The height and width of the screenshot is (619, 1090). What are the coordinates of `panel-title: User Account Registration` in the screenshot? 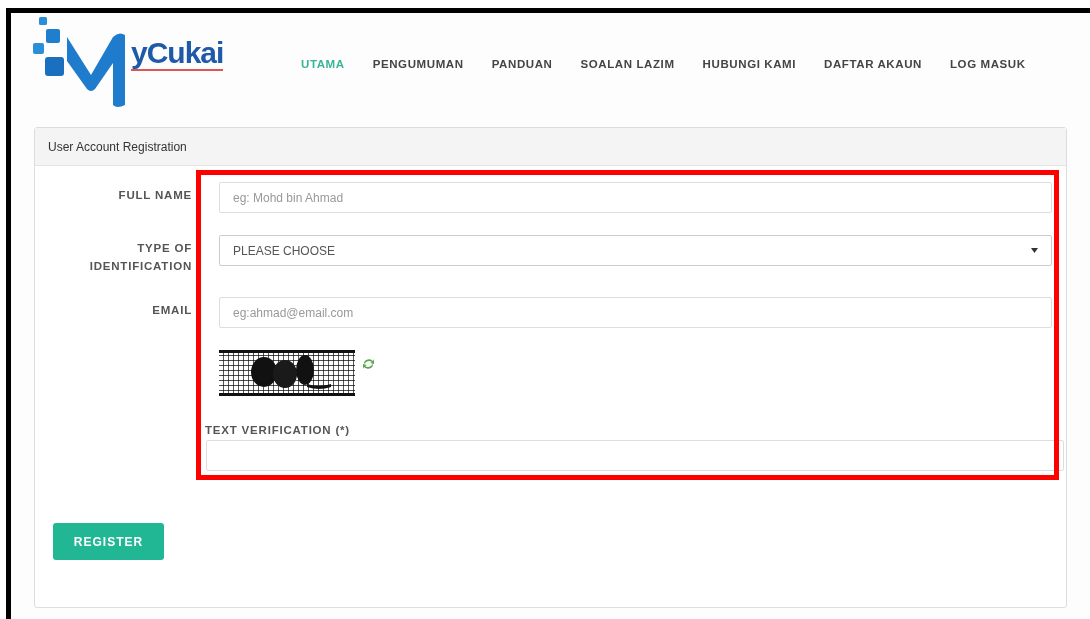 It's located at (117, 146).